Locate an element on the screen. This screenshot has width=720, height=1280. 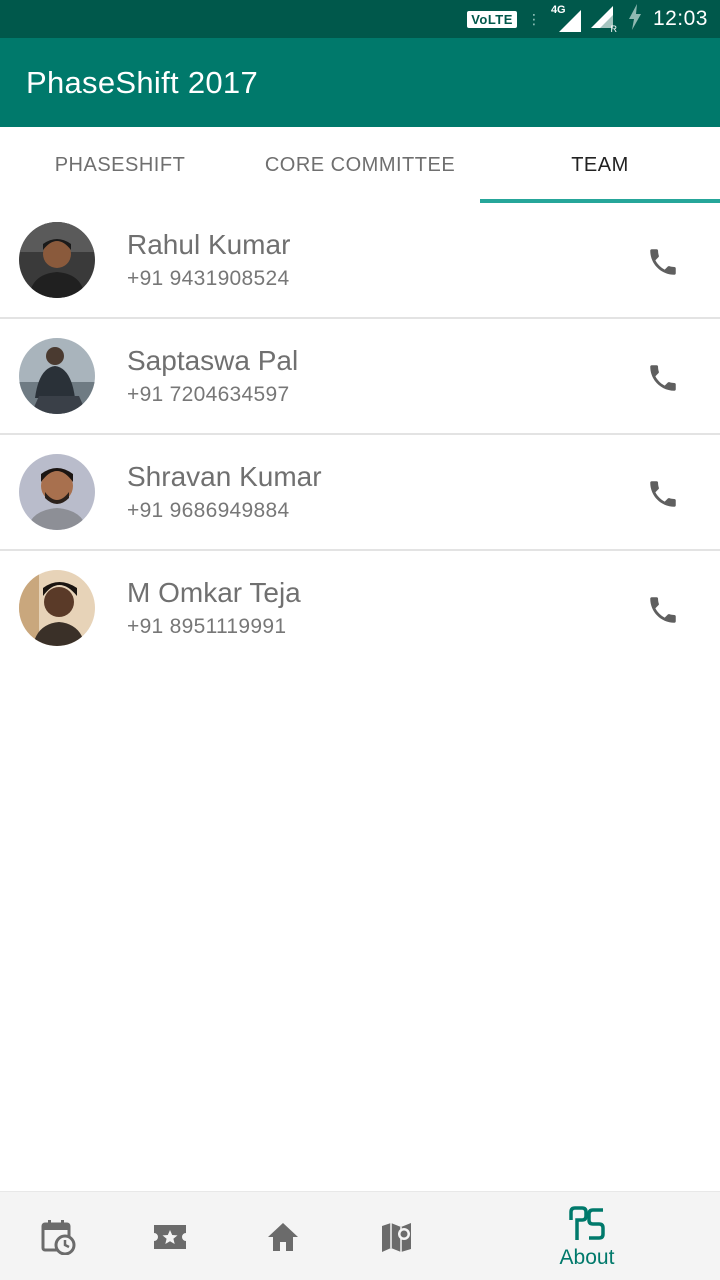
app-bar: PhaseShift 2017 is located at coordinates (360, 82).